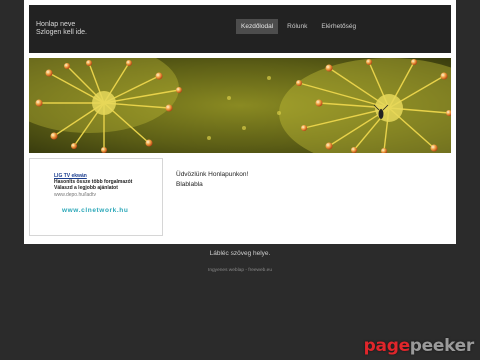  I want to click on nav-item-about: Rólunk, so click(297, 26).